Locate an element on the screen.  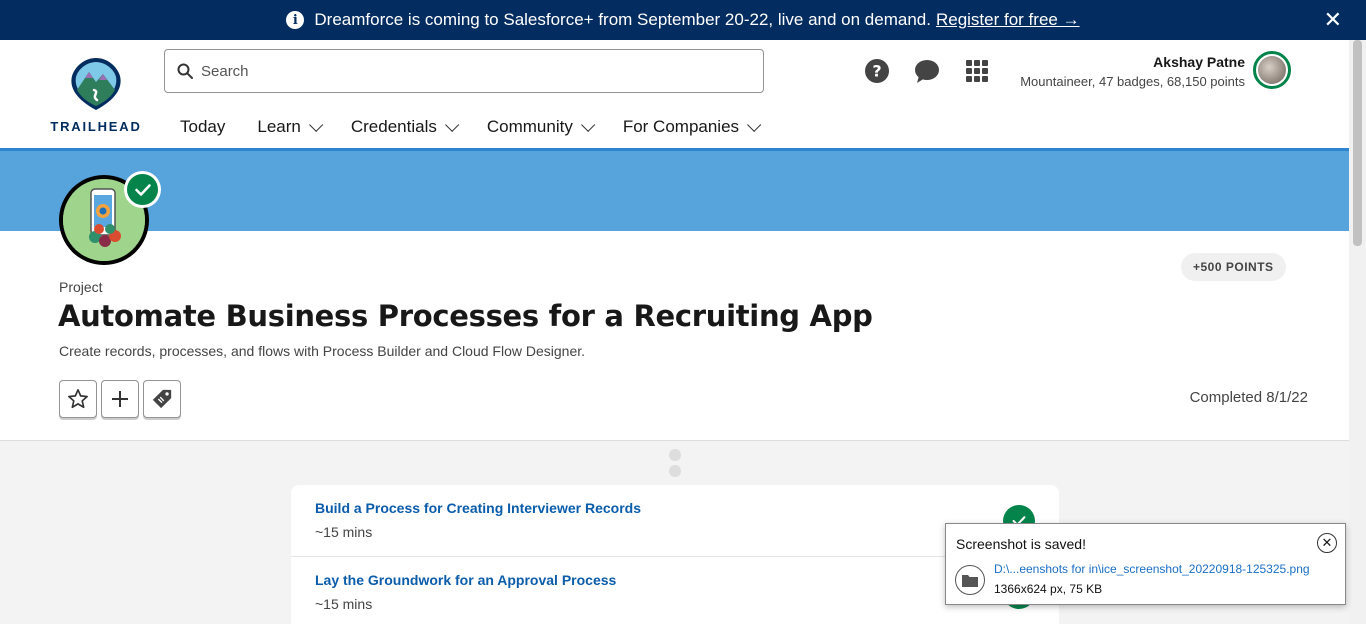
trailhead-logo: TRAILHEAD is located at coordinates (96, 95).